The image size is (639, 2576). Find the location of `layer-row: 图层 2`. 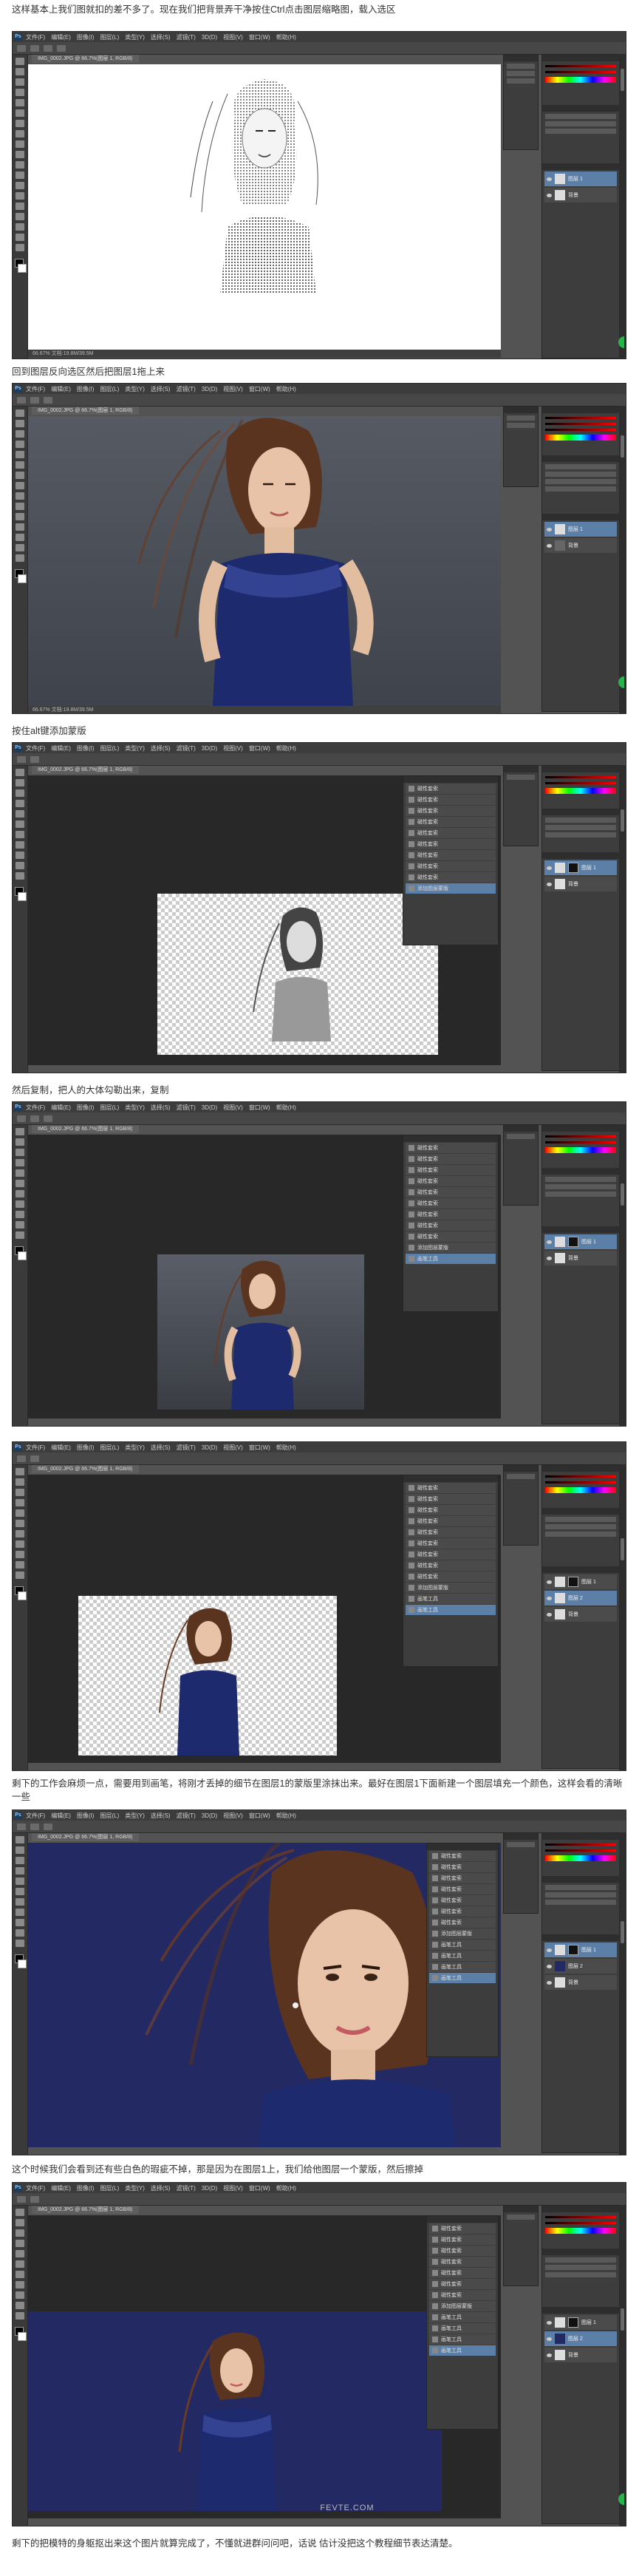

layer-row: 图层 2 is located at coordinates (580, 2338).